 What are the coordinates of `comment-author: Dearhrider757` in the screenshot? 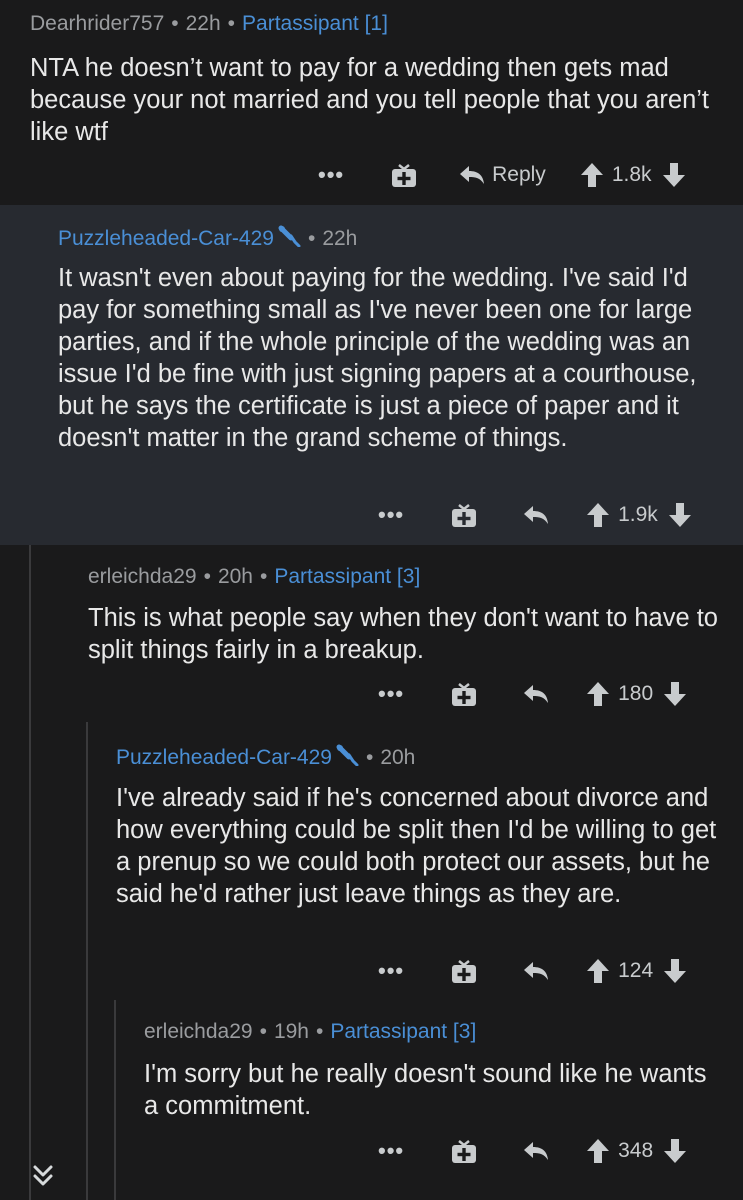 It's located at (97, 23).